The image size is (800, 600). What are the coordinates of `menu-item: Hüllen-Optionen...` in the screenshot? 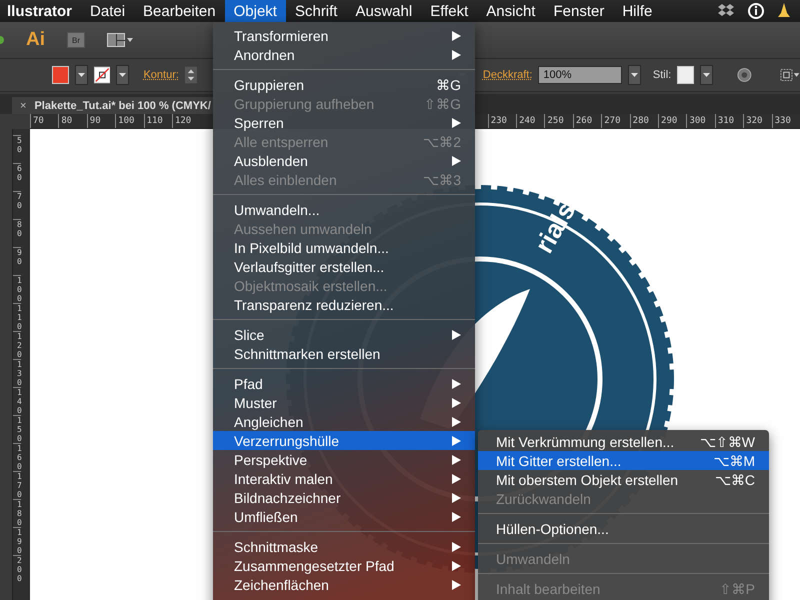 It's located at (623, 528).